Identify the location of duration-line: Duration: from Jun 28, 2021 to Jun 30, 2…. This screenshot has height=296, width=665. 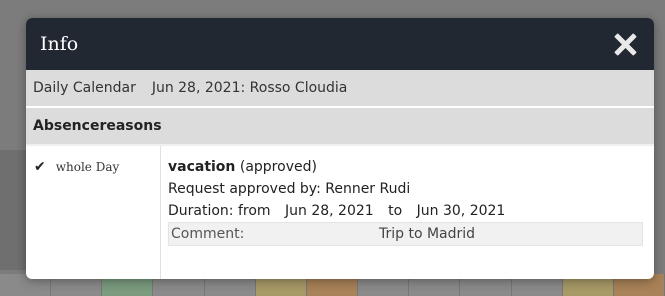
(408, 211).